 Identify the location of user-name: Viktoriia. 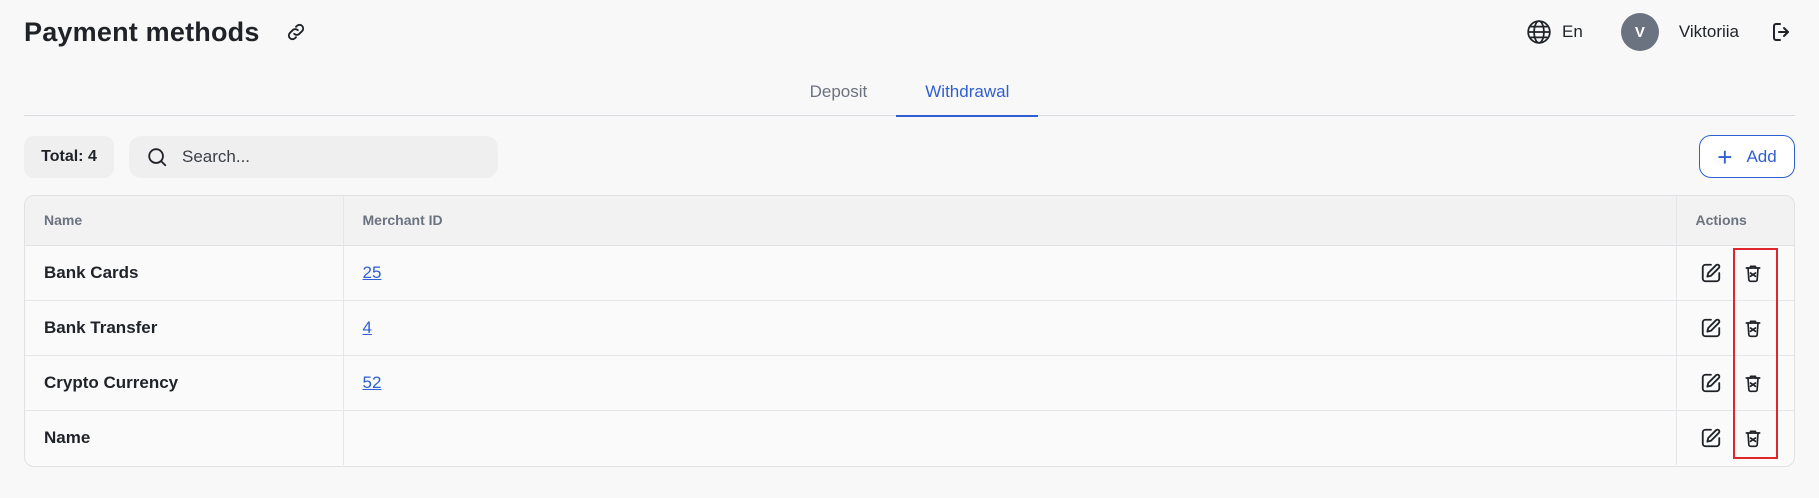
(1708, 31).